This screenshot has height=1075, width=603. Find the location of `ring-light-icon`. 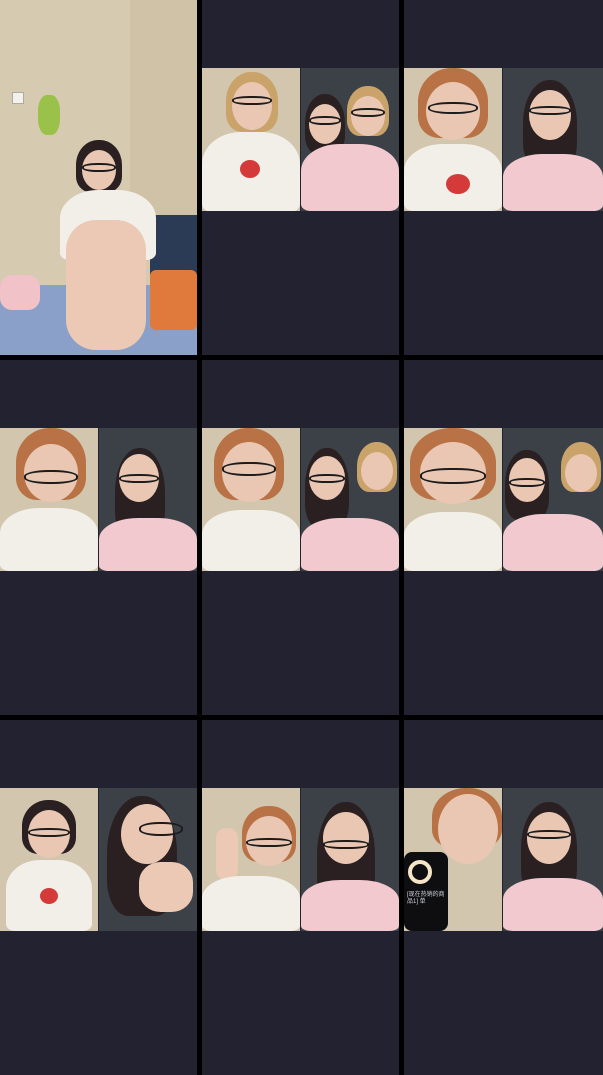

ring-light-icon is located at coordinates (420, 872).